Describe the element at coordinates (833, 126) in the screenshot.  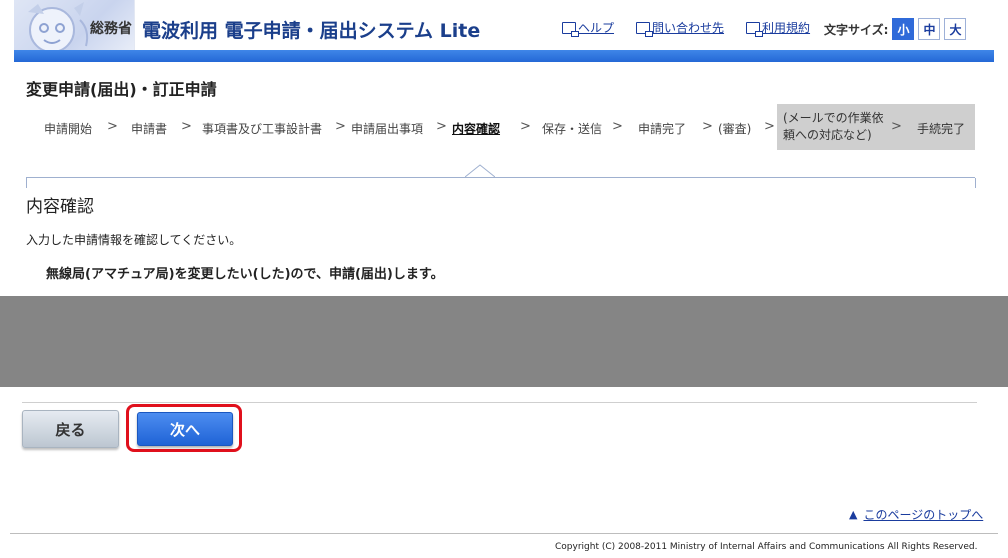
I see `step-email-work: (メールでの作業依頼への対応など)` at that location.